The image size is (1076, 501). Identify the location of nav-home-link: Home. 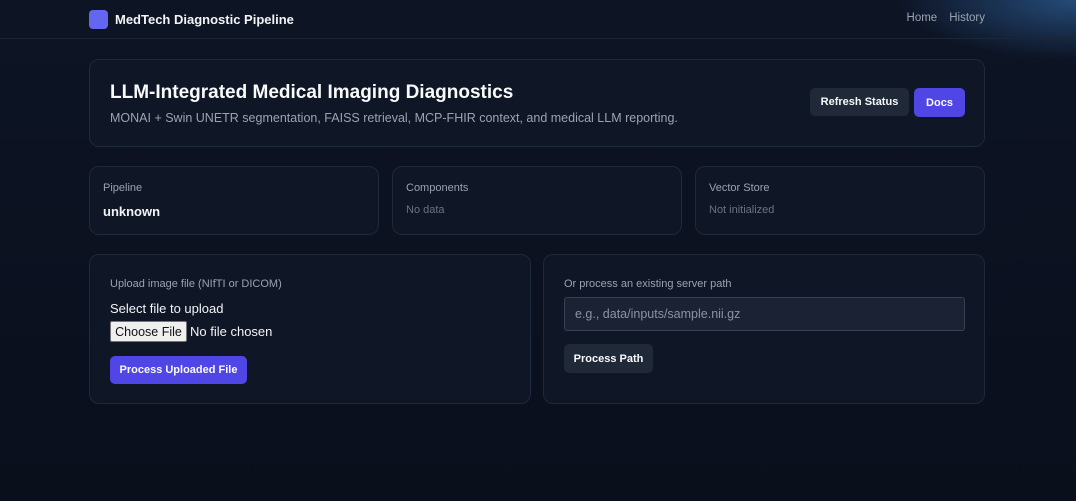
(922, 18).